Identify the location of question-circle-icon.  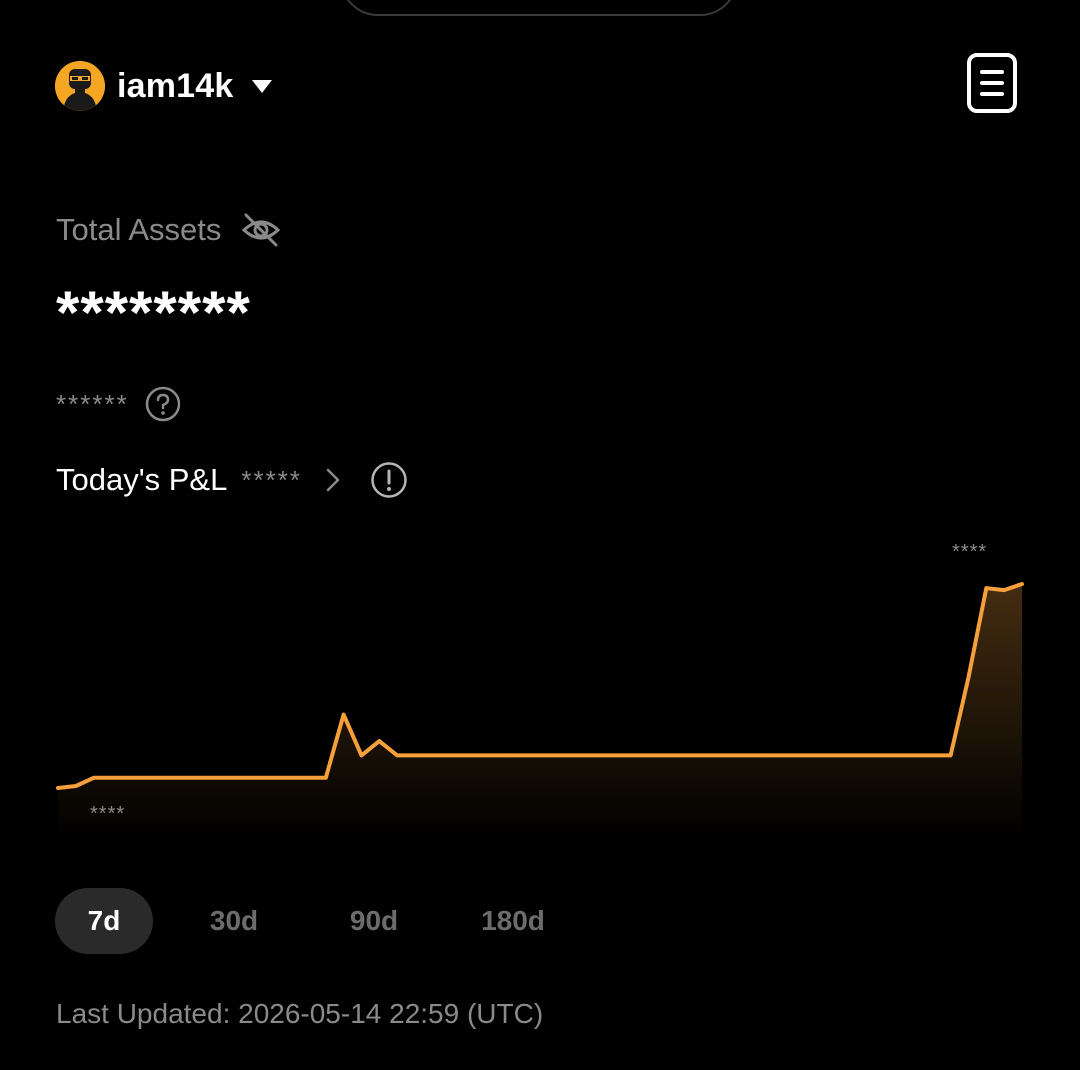
(163, 404).